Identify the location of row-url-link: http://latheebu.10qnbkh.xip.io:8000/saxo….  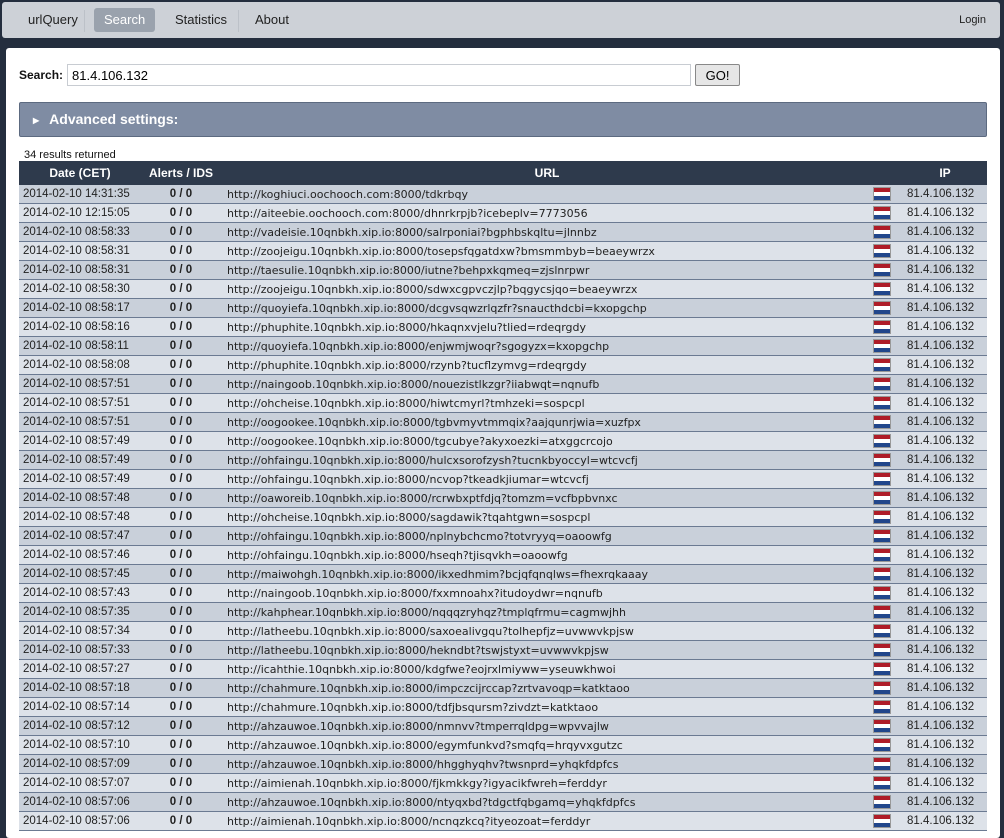
(547, 631).